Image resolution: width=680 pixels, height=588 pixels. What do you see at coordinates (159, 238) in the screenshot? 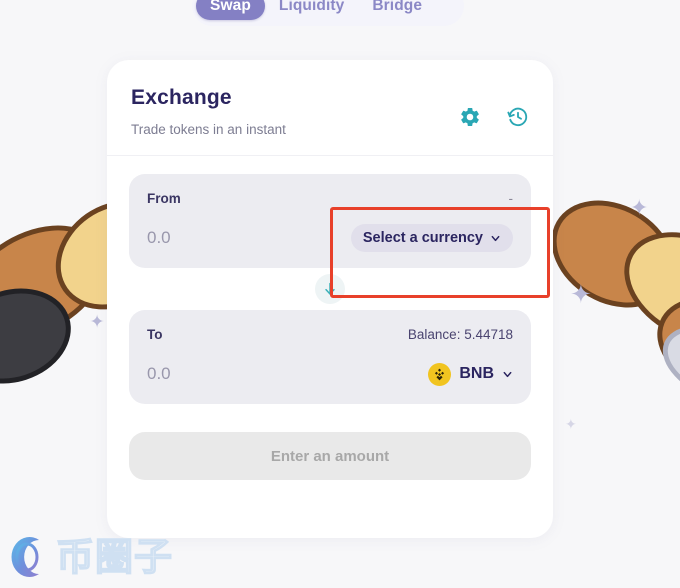
I see `from-amount-input: 0.0` at bounding box center [159, 238].